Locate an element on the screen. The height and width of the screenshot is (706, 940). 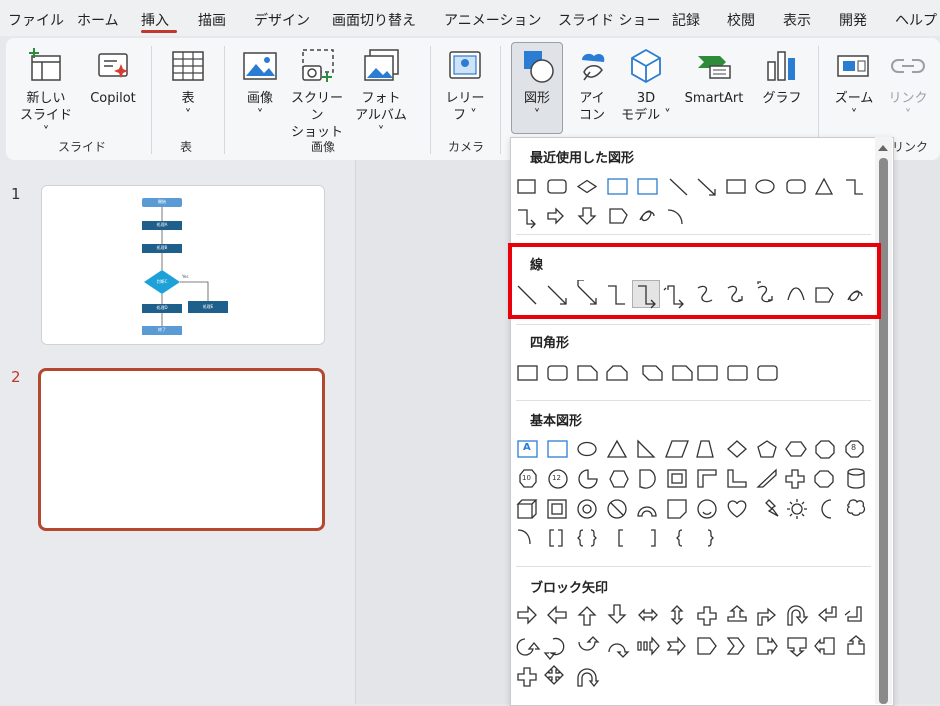
chart-label: グラフ is located at coordinates (782, 98).